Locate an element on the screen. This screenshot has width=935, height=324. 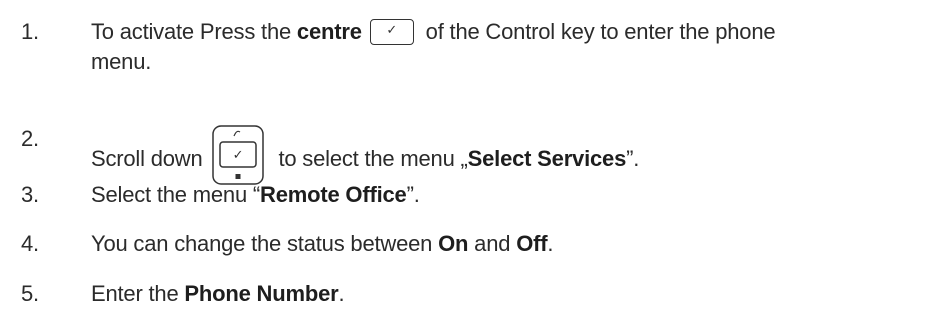
step-bold-text: Off is located at coordinates (532, 243).